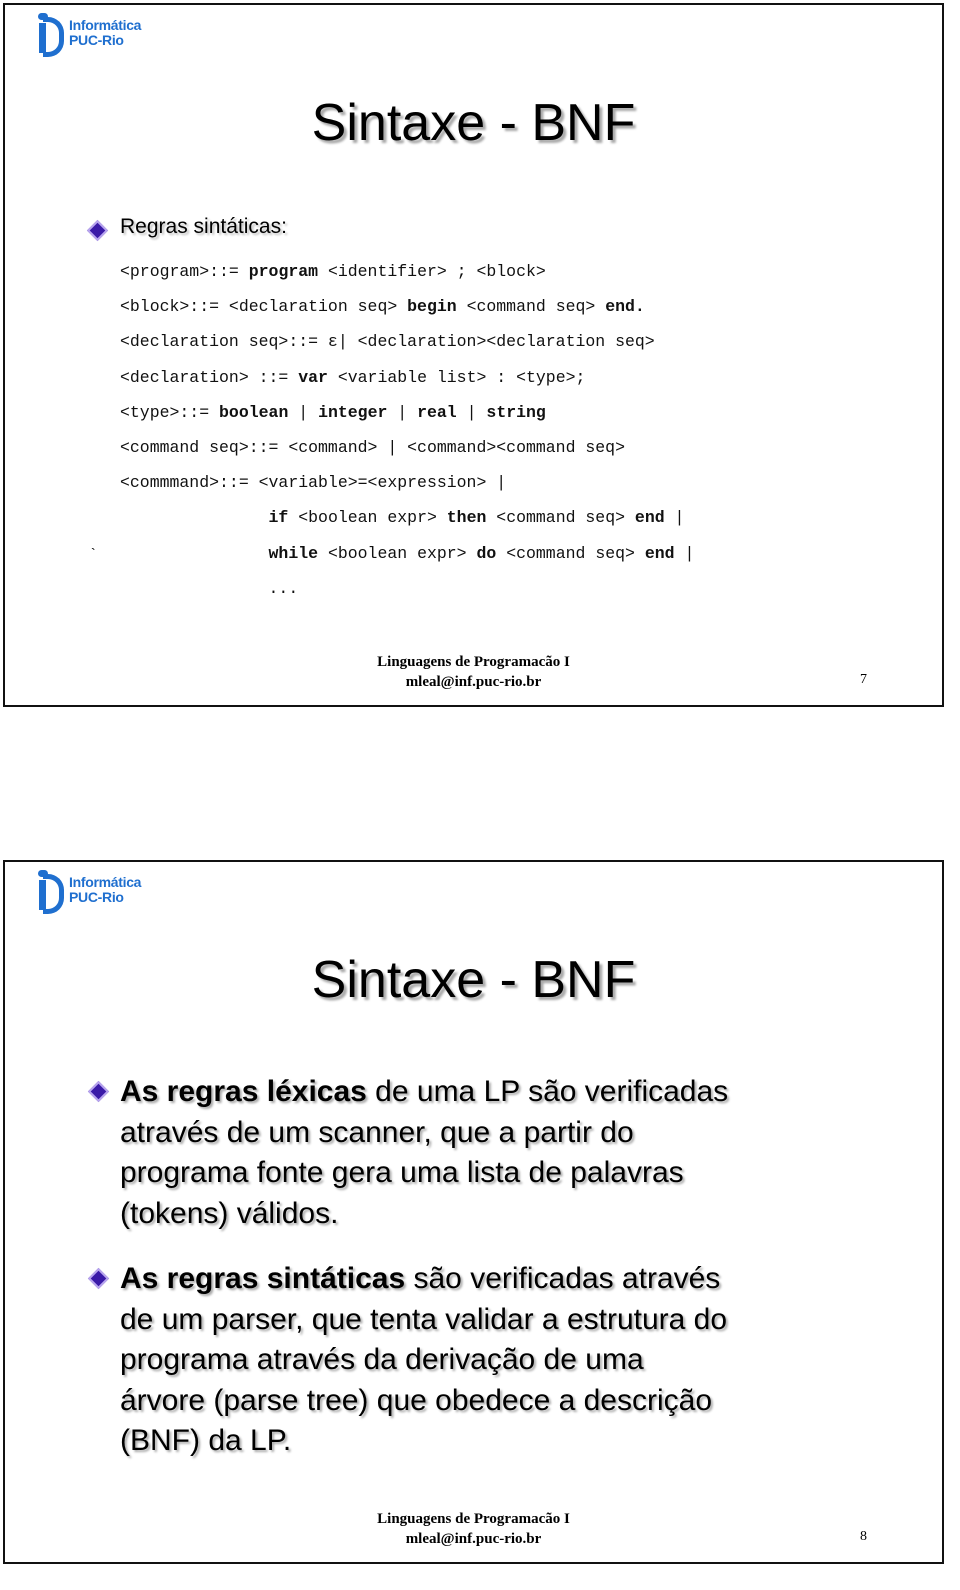 The height and width of the screenshot is (1590, 960). I want to click on keyword: string, so click(516, 412).